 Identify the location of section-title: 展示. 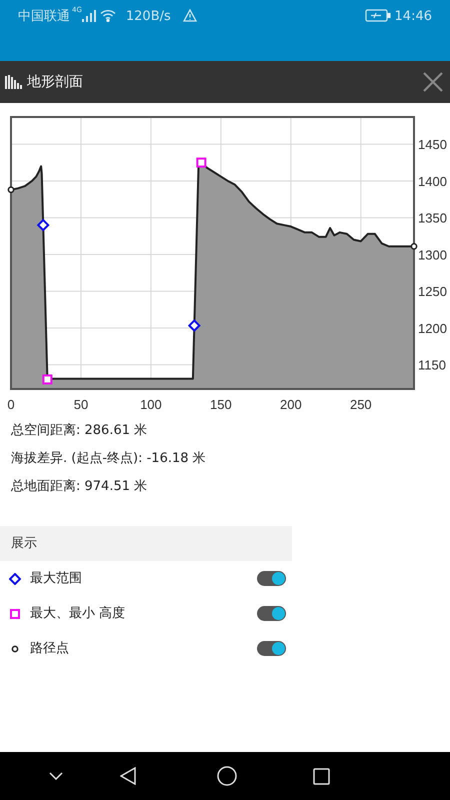
(24, 543).